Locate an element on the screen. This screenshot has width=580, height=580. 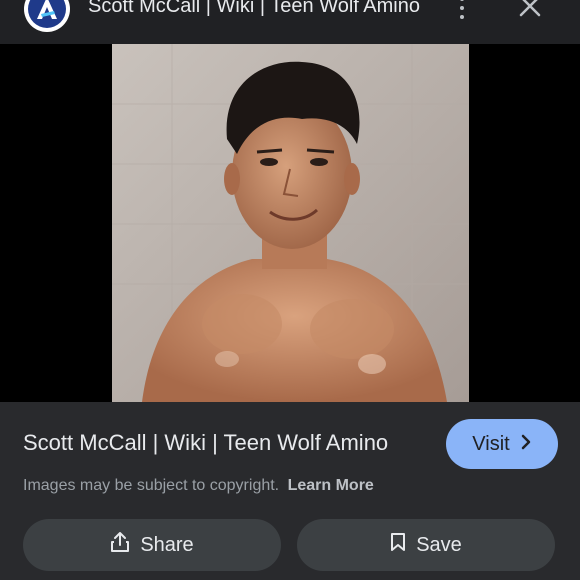
share-label: Share is located at coordinates (167, 544).